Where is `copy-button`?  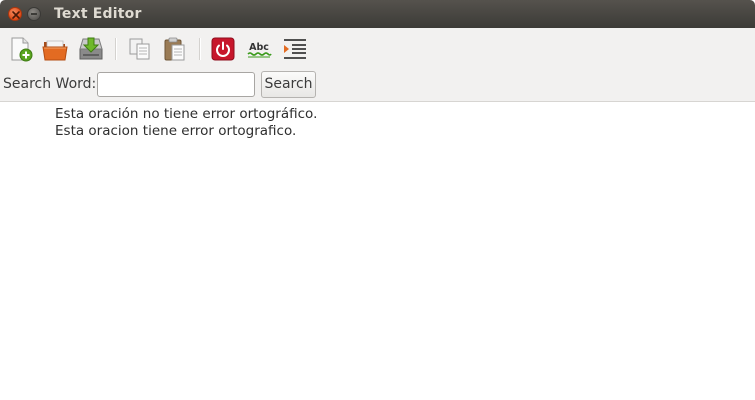 copy-button is located at coordinates (140, 49).